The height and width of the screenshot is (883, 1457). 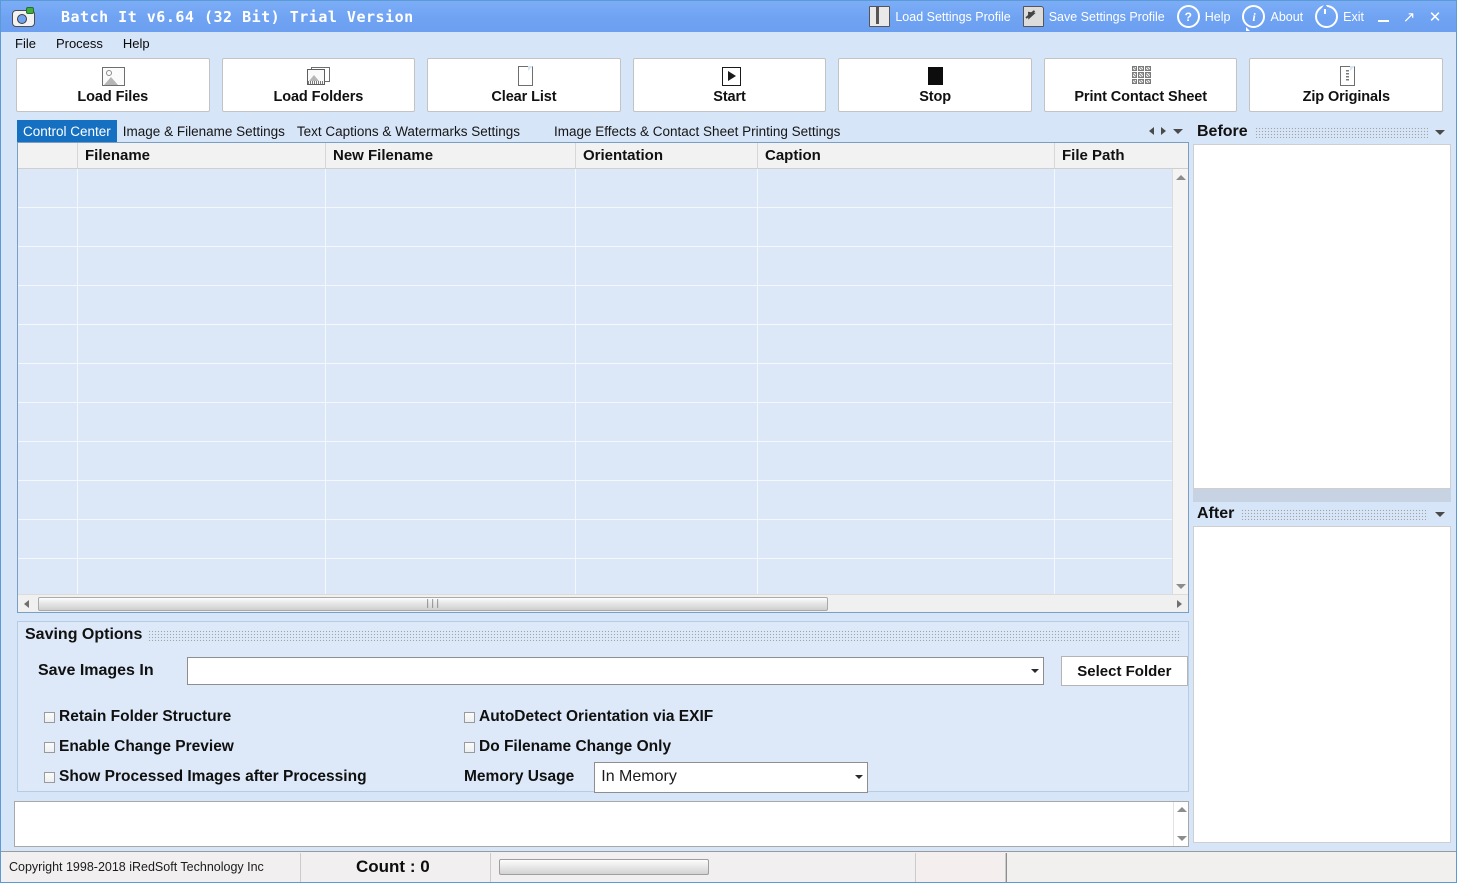 I want to click on log-text, so click(x=601, y=806).